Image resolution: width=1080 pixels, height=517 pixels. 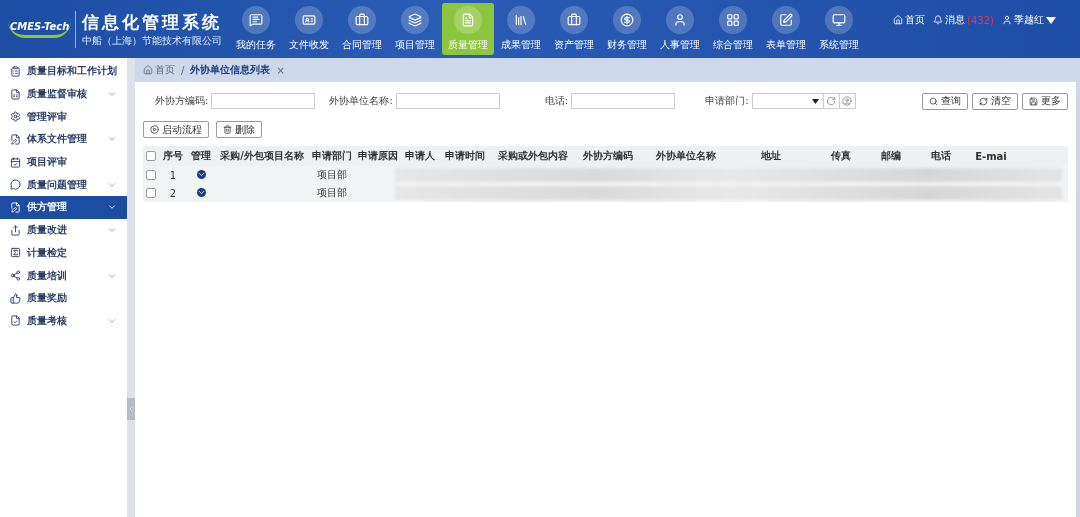 I want to click on user-menu: 季越红, so click(x=1029, y=20).